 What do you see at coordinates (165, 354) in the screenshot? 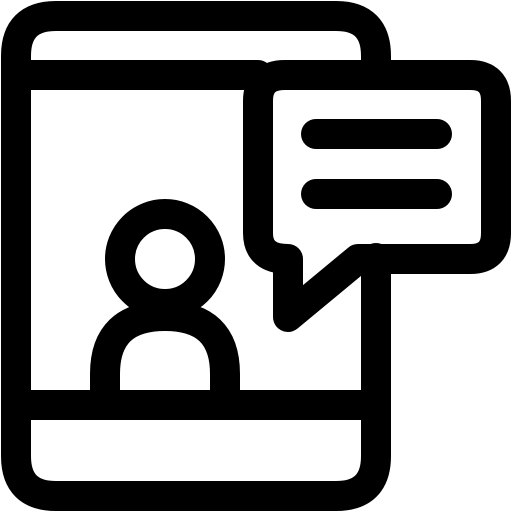
I see `user-body` at bounding box center [165, 354].